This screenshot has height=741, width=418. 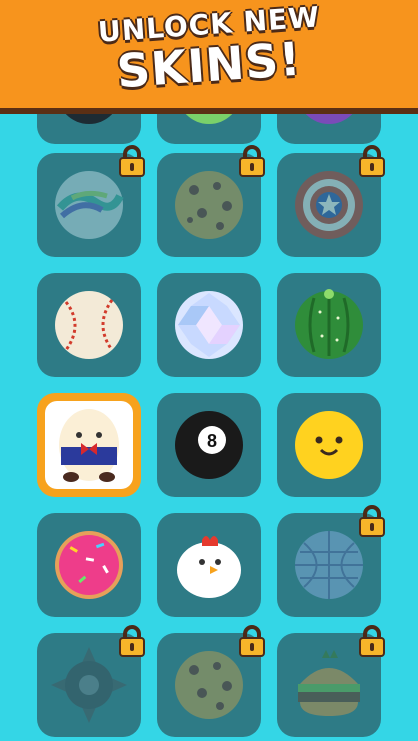 I want to click on eight-ball-icon: 8, so click(x=209, y=445).